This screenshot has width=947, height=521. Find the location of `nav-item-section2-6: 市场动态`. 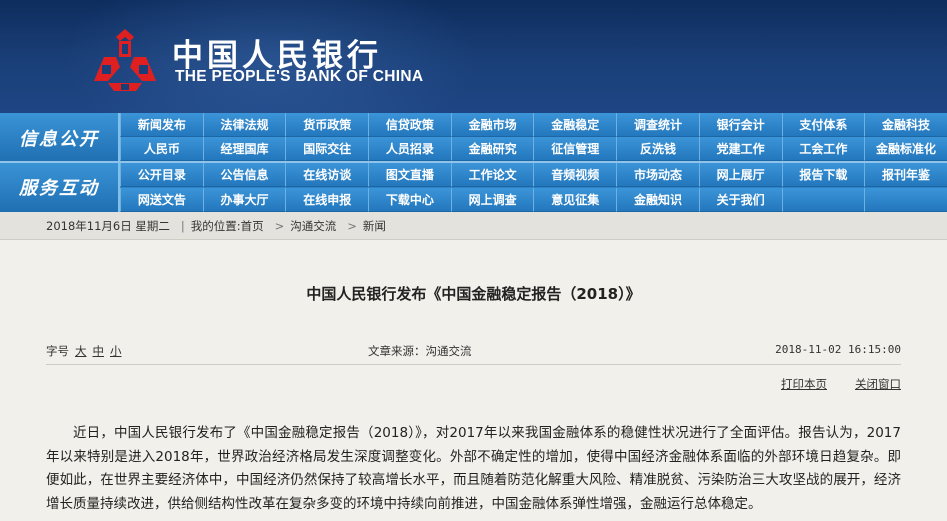

nav-item-section2-6: 市场动态 is located at coordinates (657, 175).